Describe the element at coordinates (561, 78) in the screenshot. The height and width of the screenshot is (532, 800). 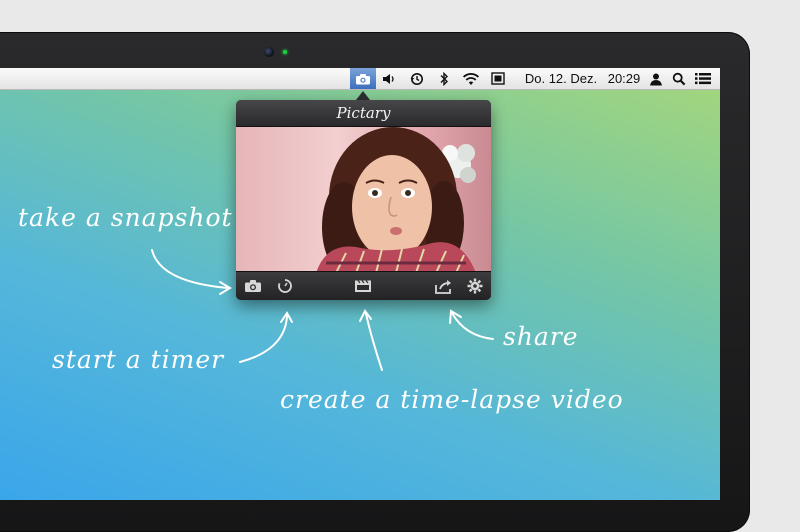
I see `menubar-date: Do. 12. Dez.` at that location.